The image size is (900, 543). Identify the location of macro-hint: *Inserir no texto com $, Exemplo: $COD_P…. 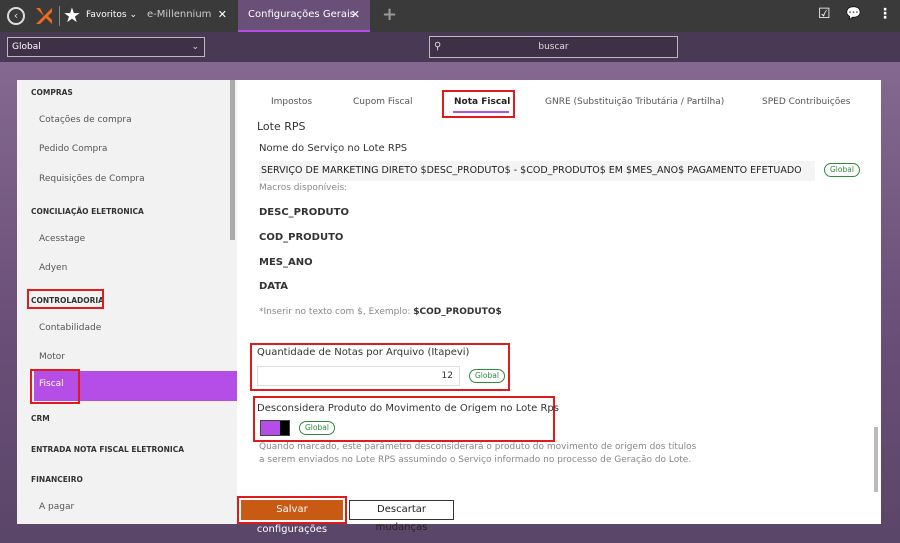
(380, 312).